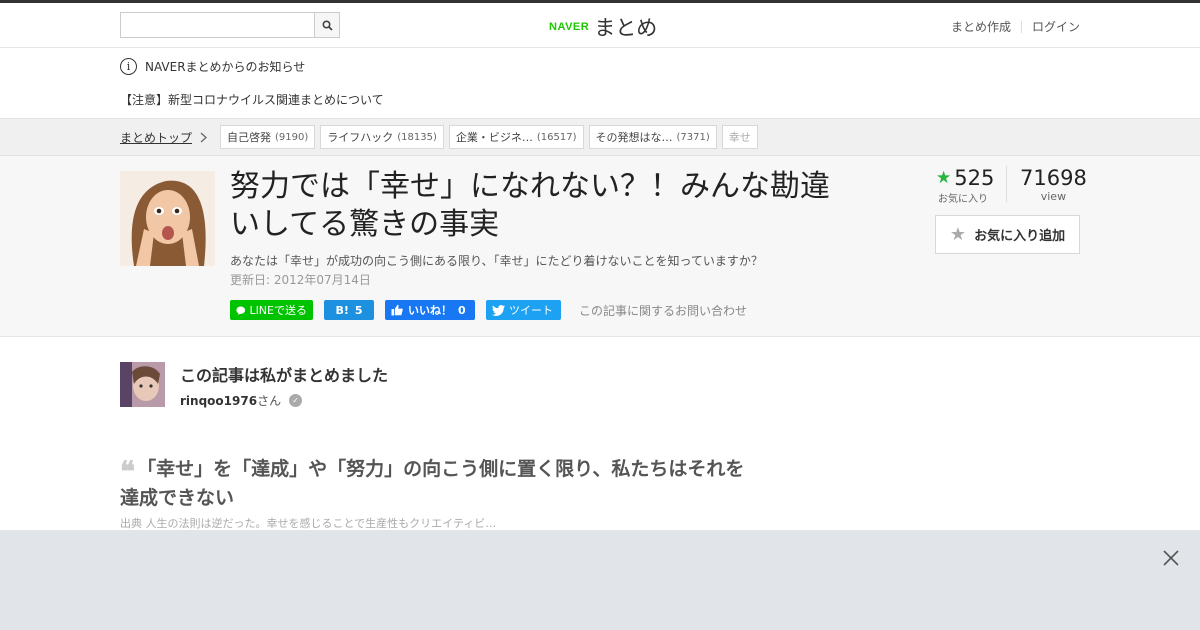 The height and width of the screenshot is (630, 1200). I want to click on quote-block: ❝ 「幸せ」を「達成」や「努力」の向こう側に置く限り、私たちはそれを達成できない, so click(435, 484).